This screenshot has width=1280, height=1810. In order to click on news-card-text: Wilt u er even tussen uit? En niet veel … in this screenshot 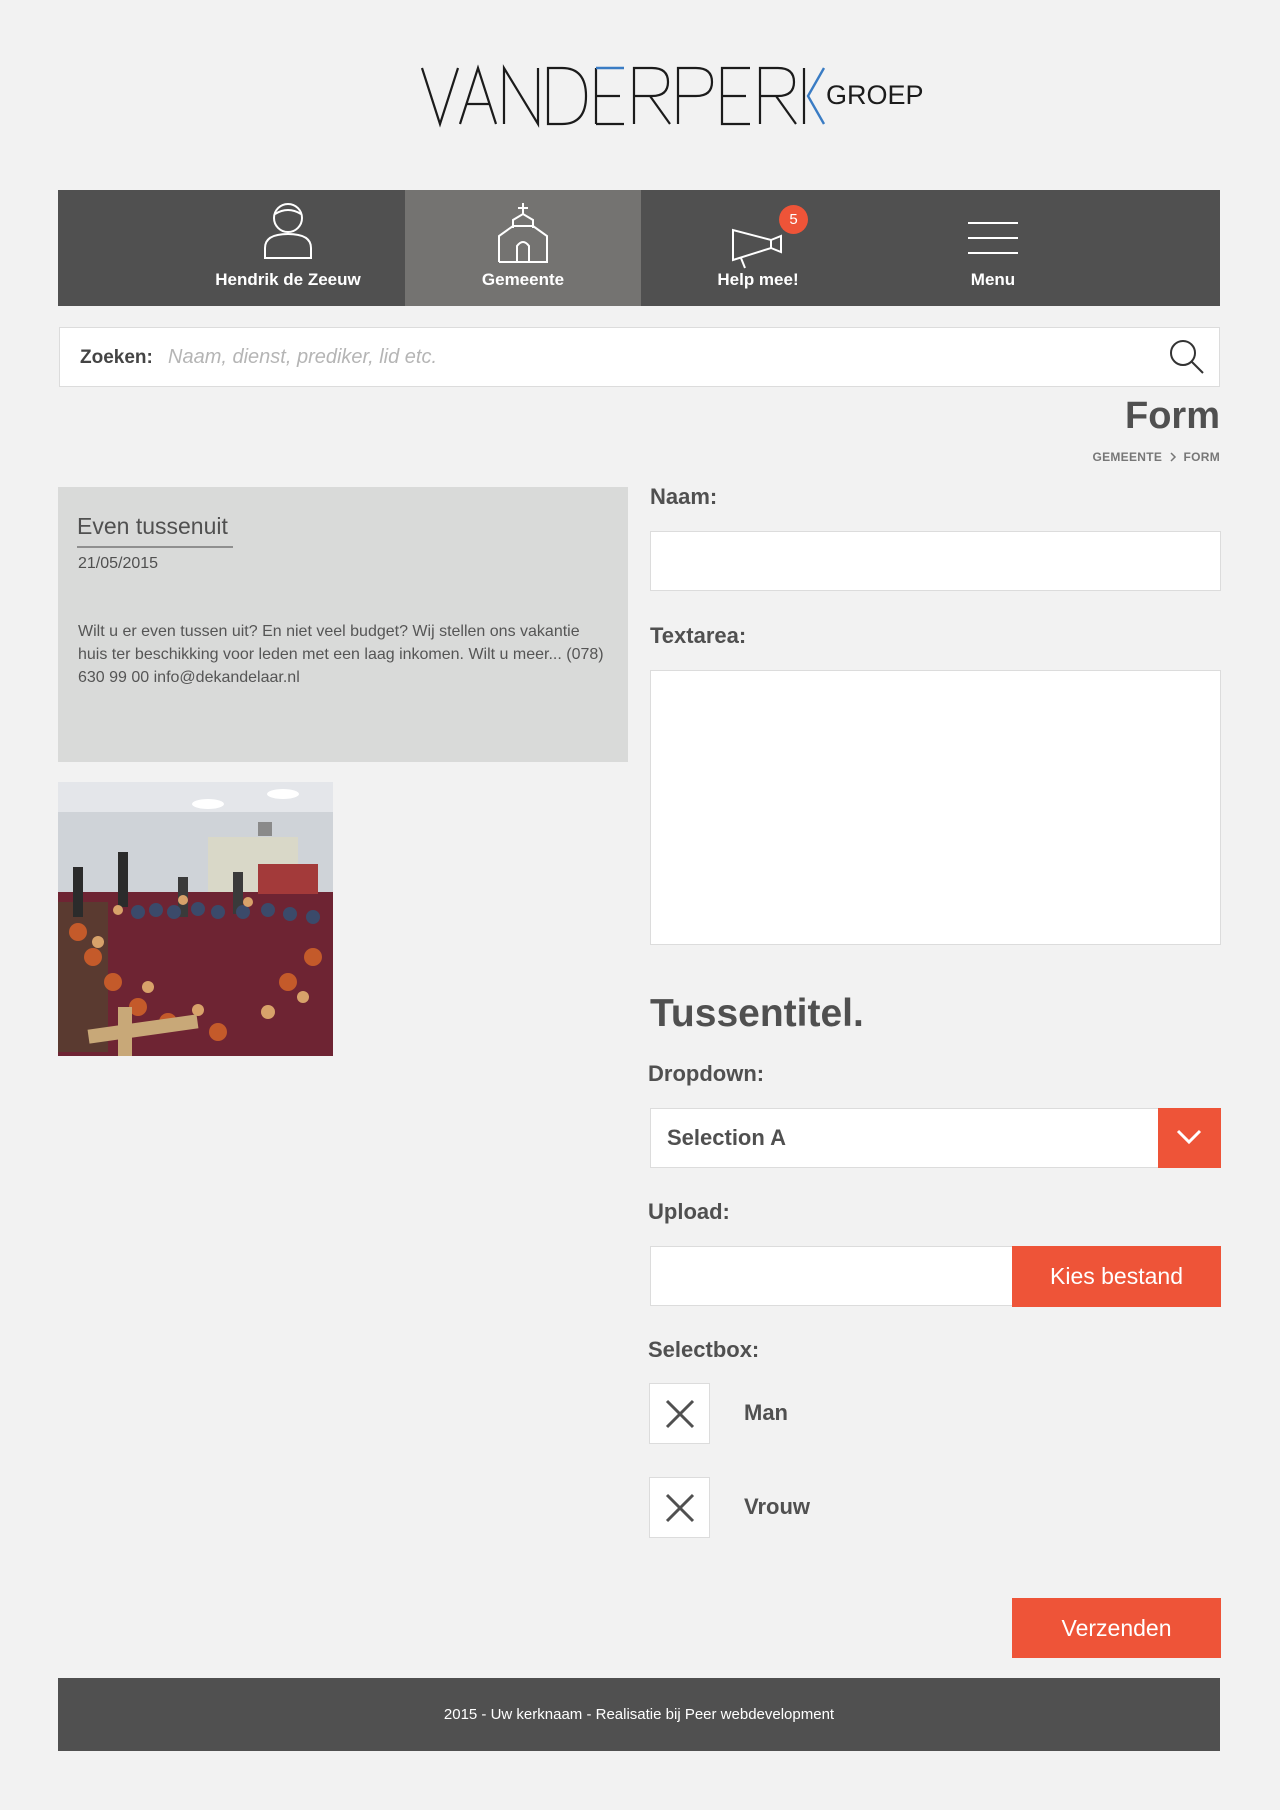, I will do `click(341, 654)`.